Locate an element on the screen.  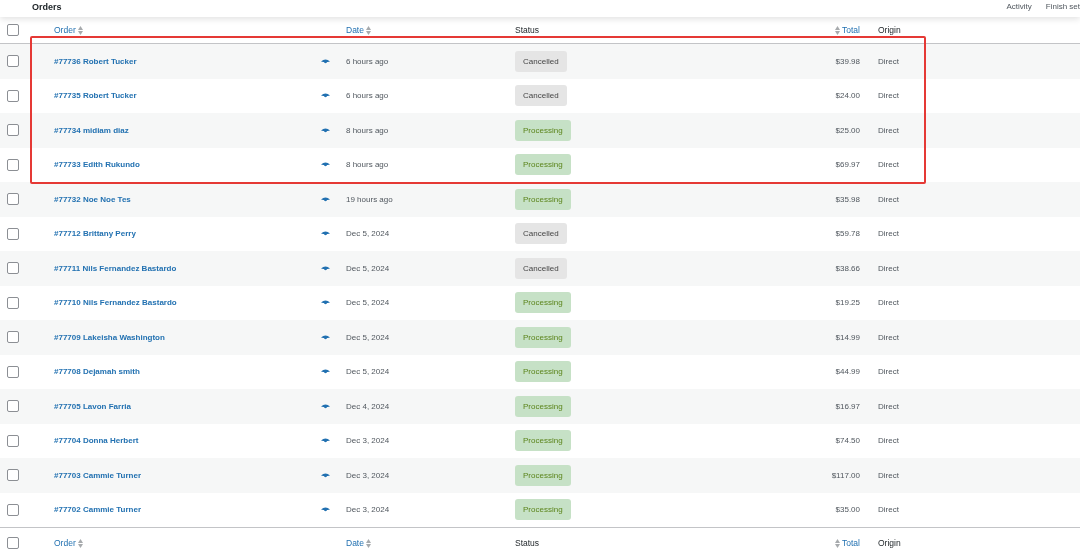
total-cell: $24.00 is located at coordinates (847, 96).